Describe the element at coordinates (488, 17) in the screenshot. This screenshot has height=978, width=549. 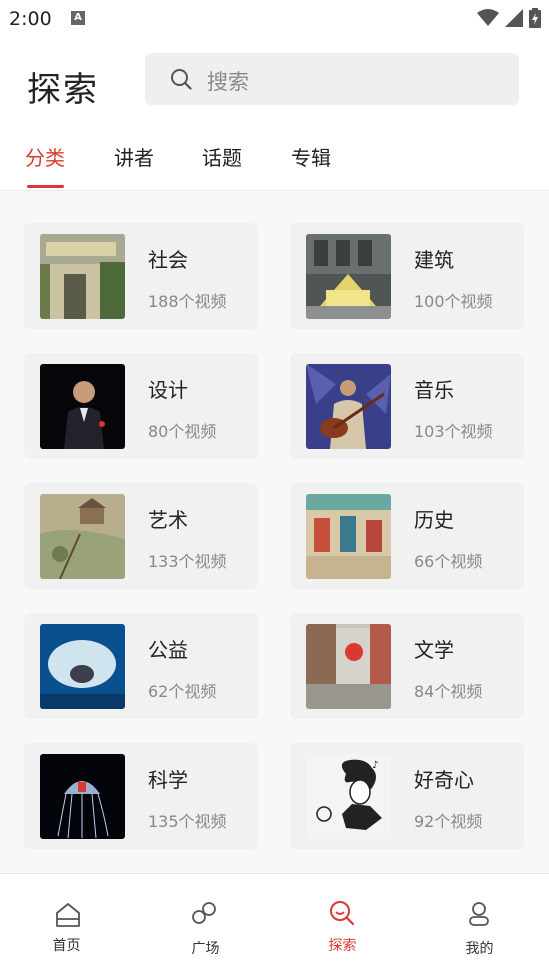
I see `wifi-icon` at that location.